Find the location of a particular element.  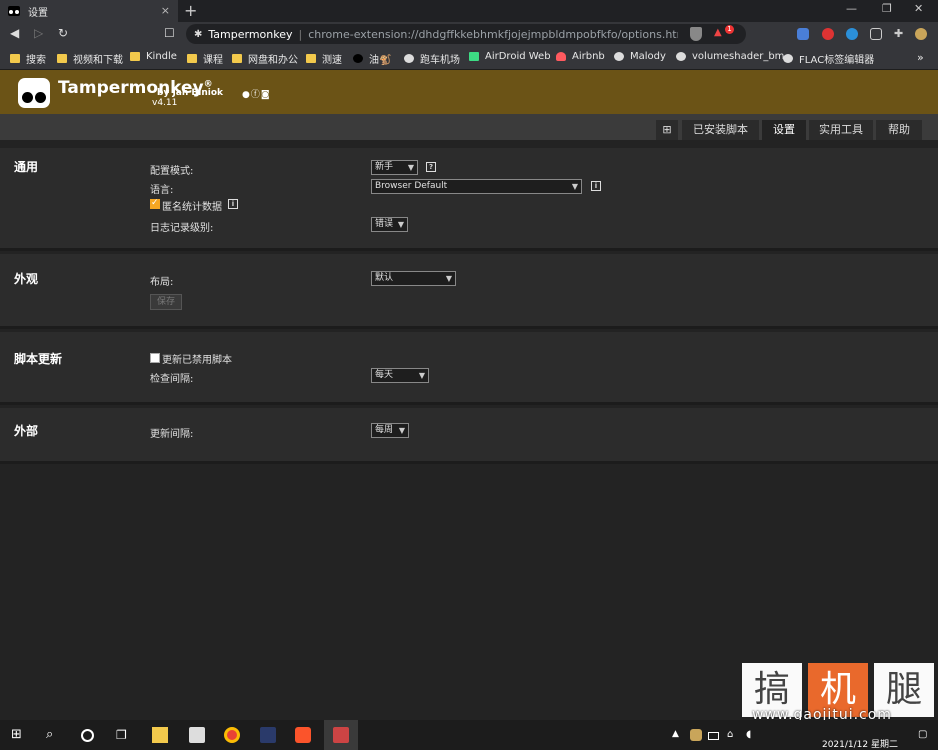

taskbar-clock: 2021/1/12 星期二 is located at coordinates (860, 743).